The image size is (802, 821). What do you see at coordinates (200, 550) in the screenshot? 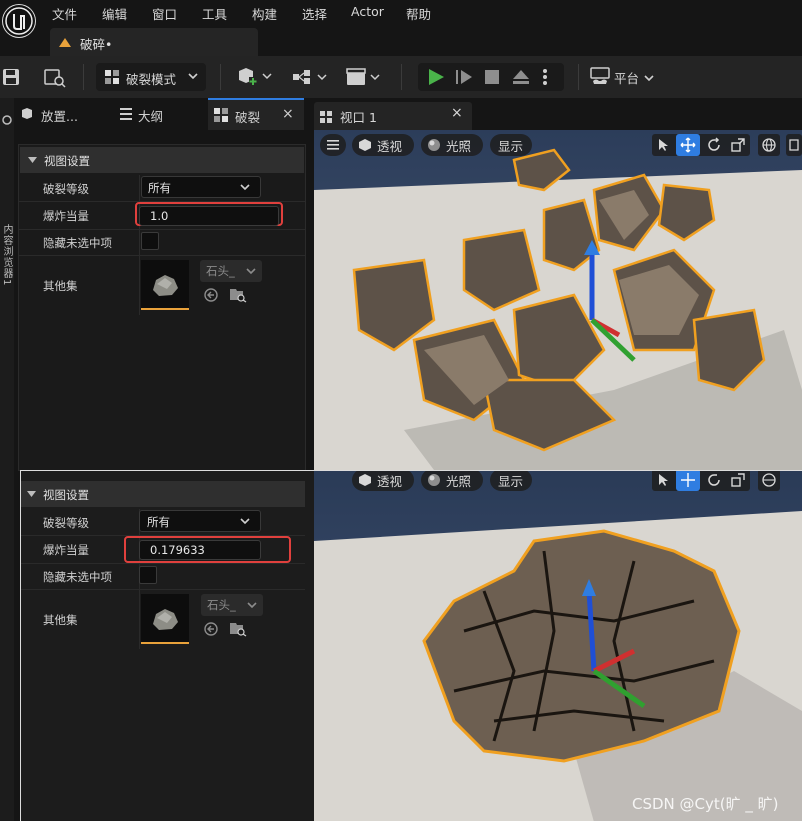
I see `explode-amount-field: 0.179633` at bounding box center [200, 550].